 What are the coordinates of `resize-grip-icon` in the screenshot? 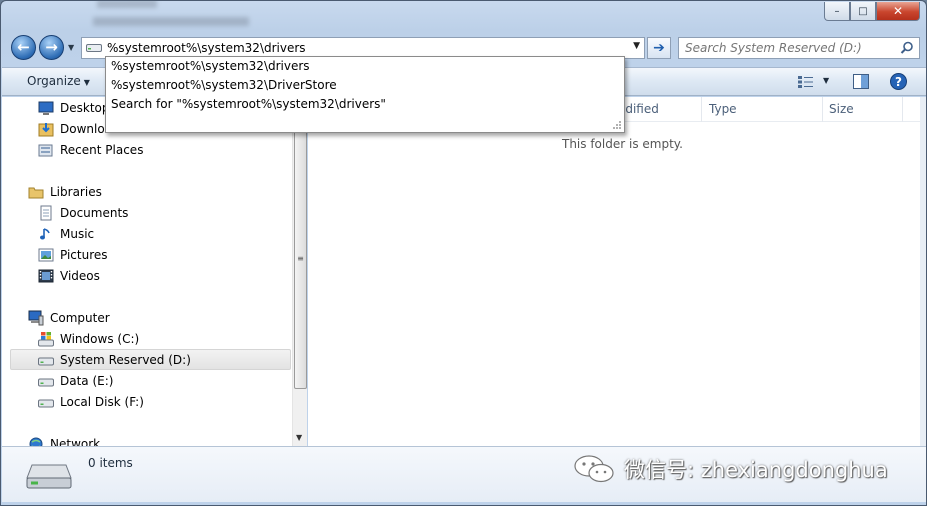 It's located at (617, 125).